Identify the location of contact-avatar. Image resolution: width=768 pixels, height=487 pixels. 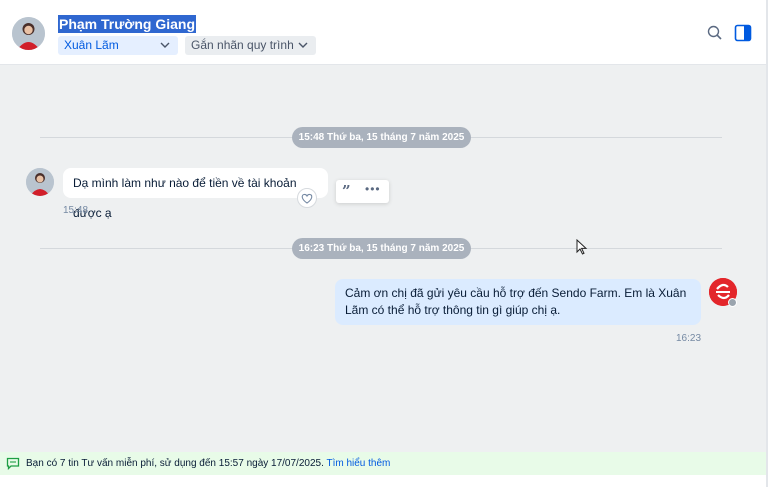
(28, 33).